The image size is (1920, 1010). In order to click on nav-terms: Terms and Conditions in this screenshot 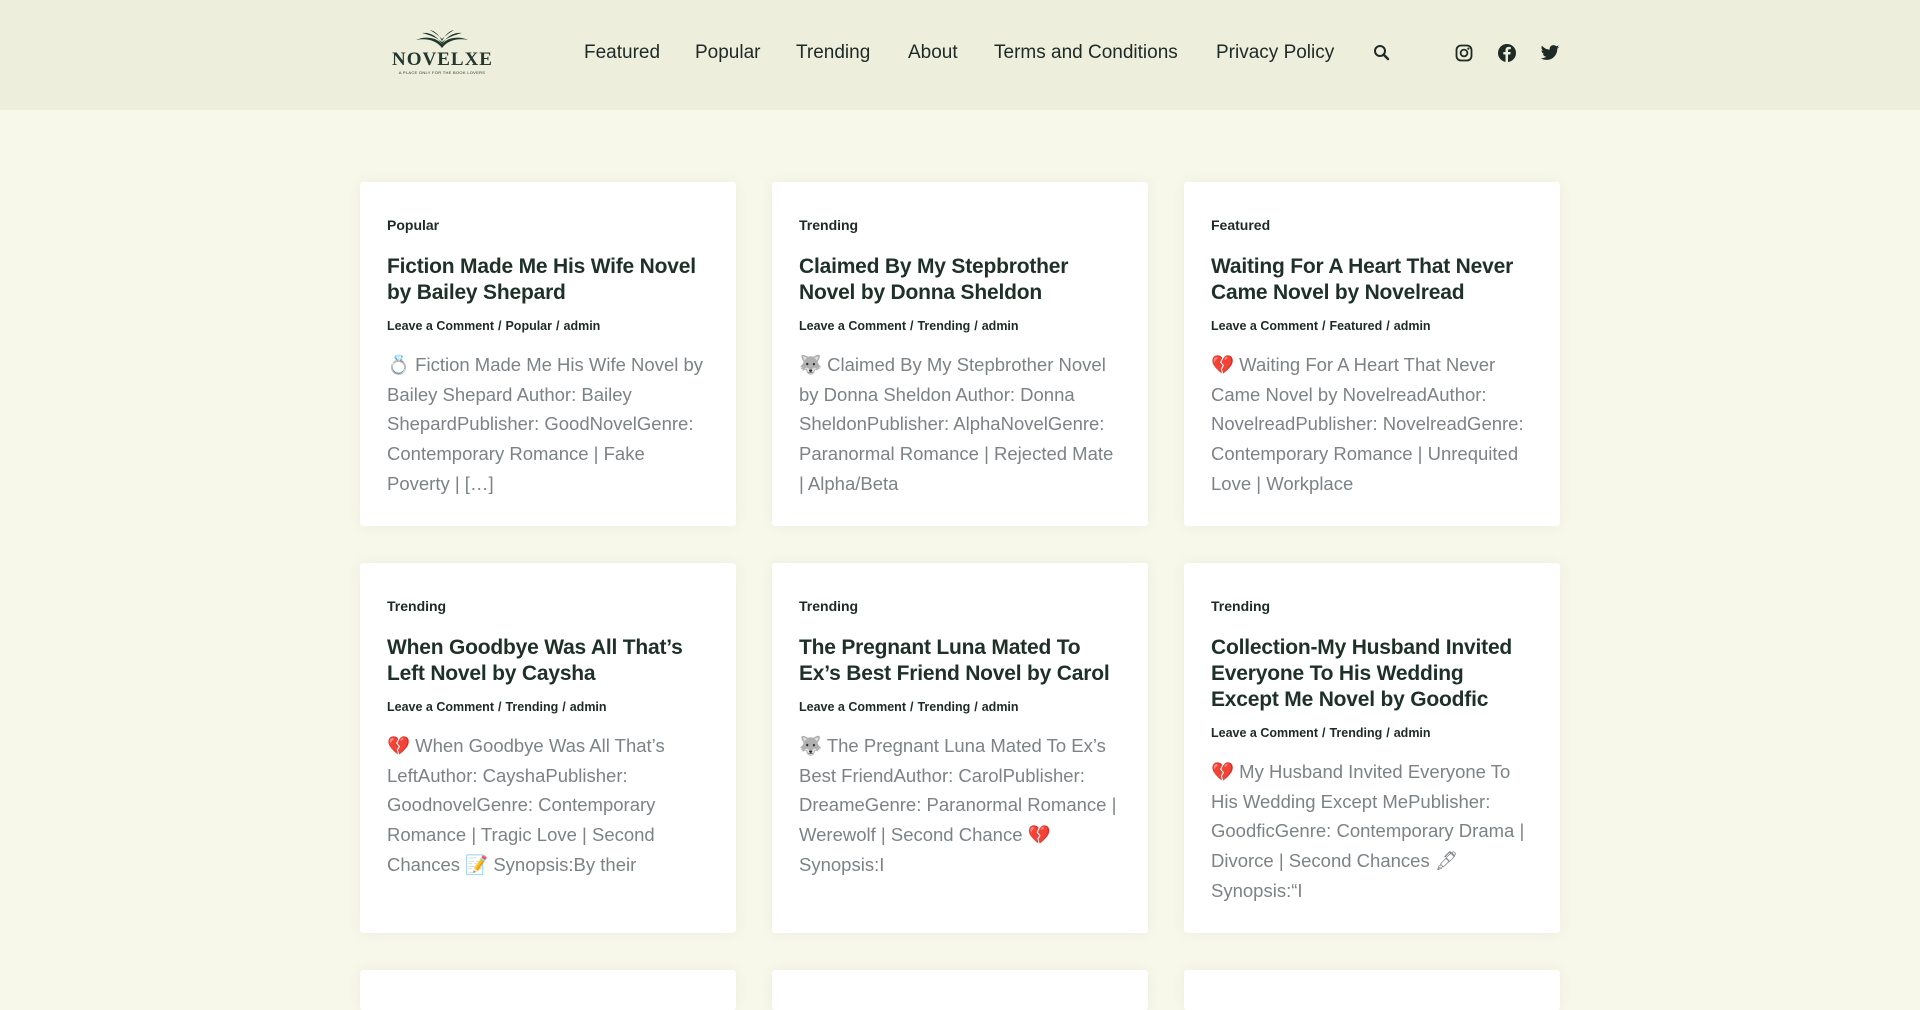, I will do `click(1086, 53)`.